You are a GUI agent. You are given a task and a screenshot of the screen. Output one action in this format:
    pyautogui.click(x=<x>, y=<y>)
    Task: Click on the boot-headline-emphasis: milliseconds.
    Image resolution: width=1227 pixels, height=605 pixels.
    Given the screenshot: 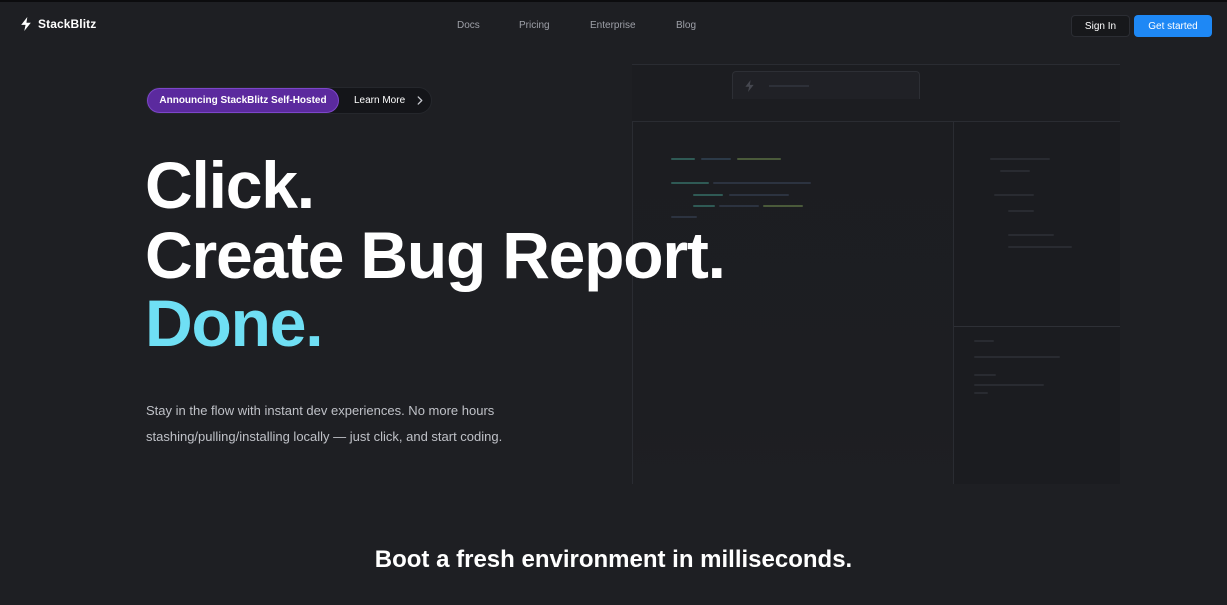 What is the action you would take?
    pyautogui.click(x=776, y=559)
    